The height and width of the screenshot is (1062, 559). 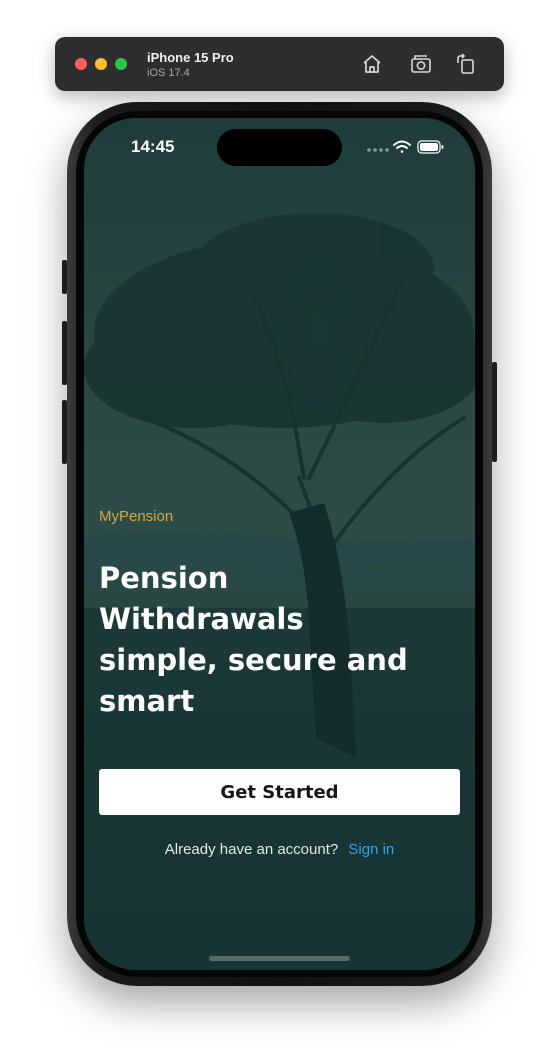 I want to click on dynamic-island, so click(x=279, y=147).